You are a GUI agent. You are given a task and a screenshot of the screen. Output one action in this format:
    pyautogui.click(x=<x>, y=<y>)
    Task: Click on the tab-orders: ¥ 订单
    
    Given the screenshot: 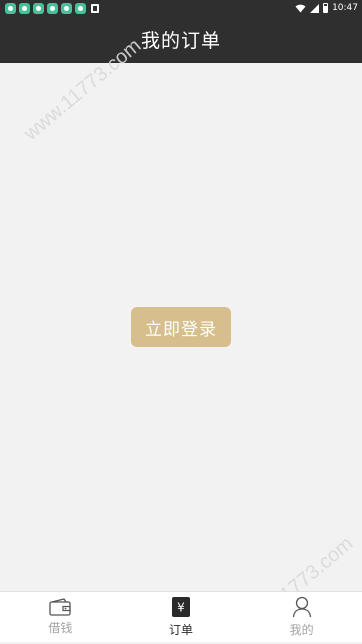 What is the action you would take?
    pyautogui.click(x=181, y=617)
    